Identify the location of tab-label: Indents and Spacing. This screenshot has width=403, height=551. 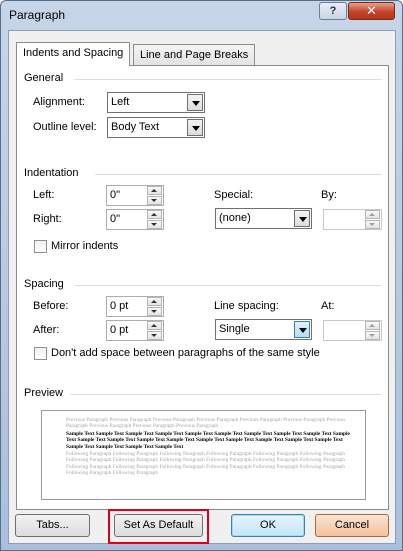
(73, 53).